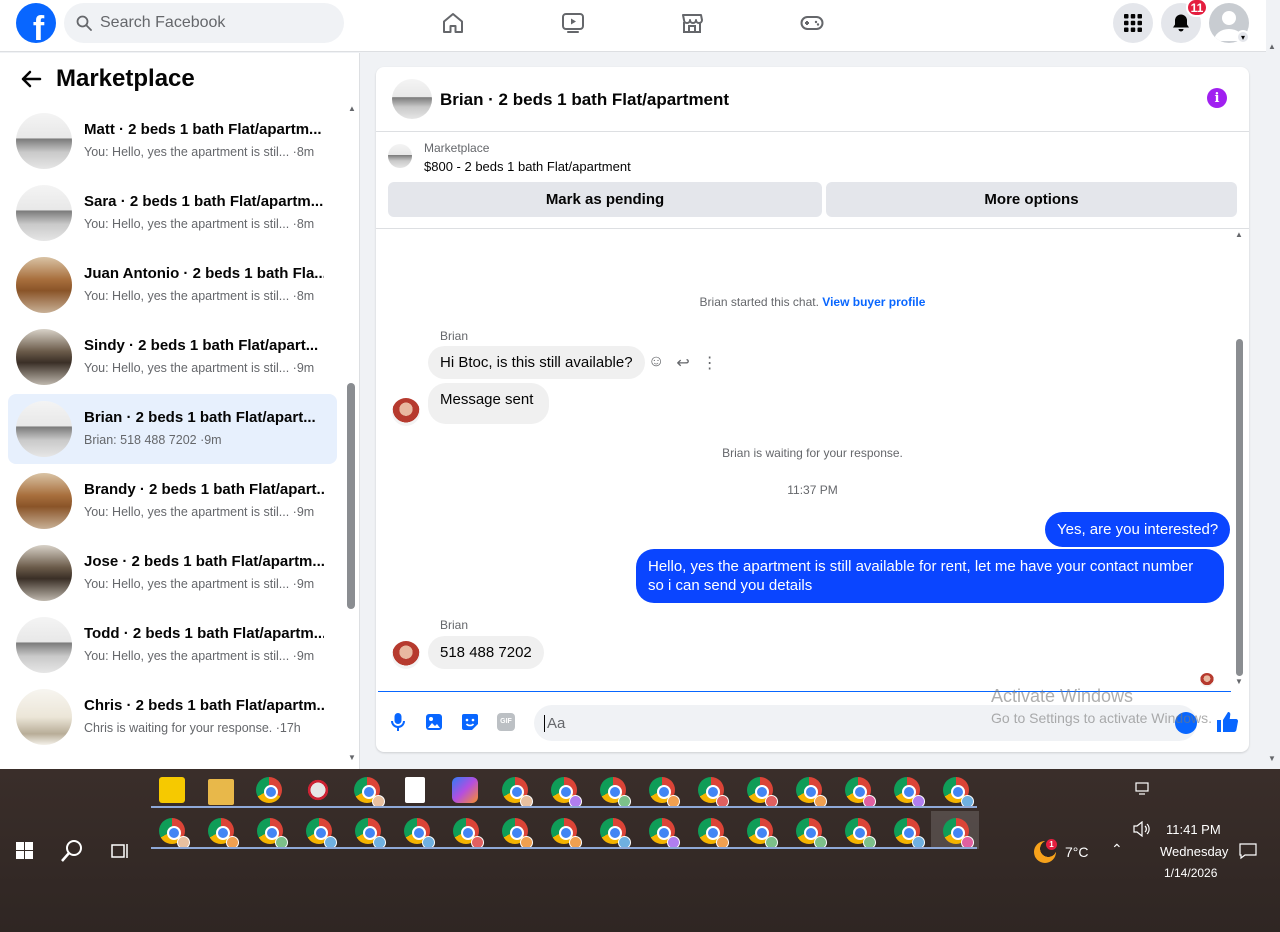 Image resolution: width=1280 pixels, height=932 pixels. Describe the element at coordinates (1227, 722) in the screenshot. I see `thumbs-up-icon` at that location.